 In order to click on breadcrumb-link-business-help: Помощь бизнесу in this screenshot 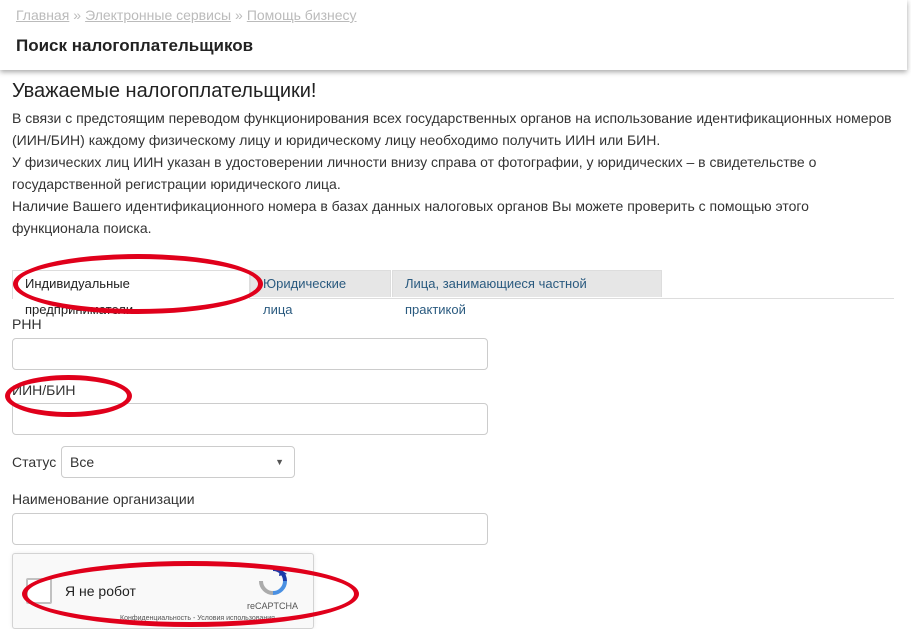, I will do `click(302, 15)`.